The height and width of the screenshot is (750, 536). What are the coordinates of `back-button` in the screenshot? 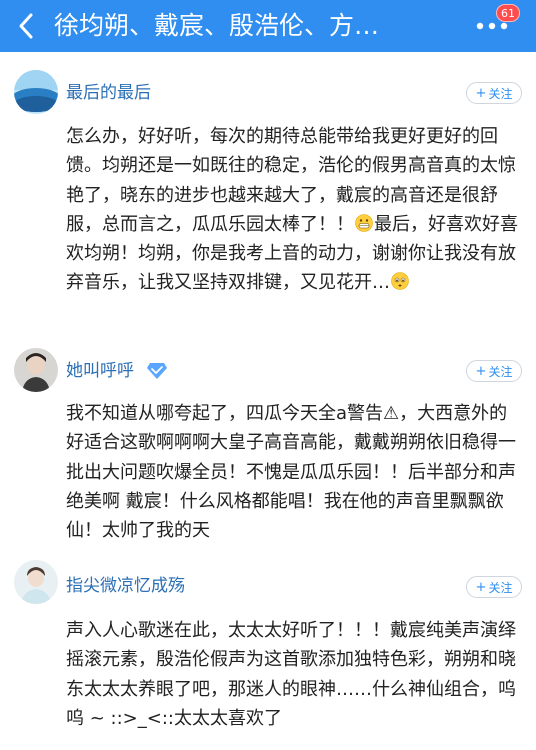 It's located at (26, 26).